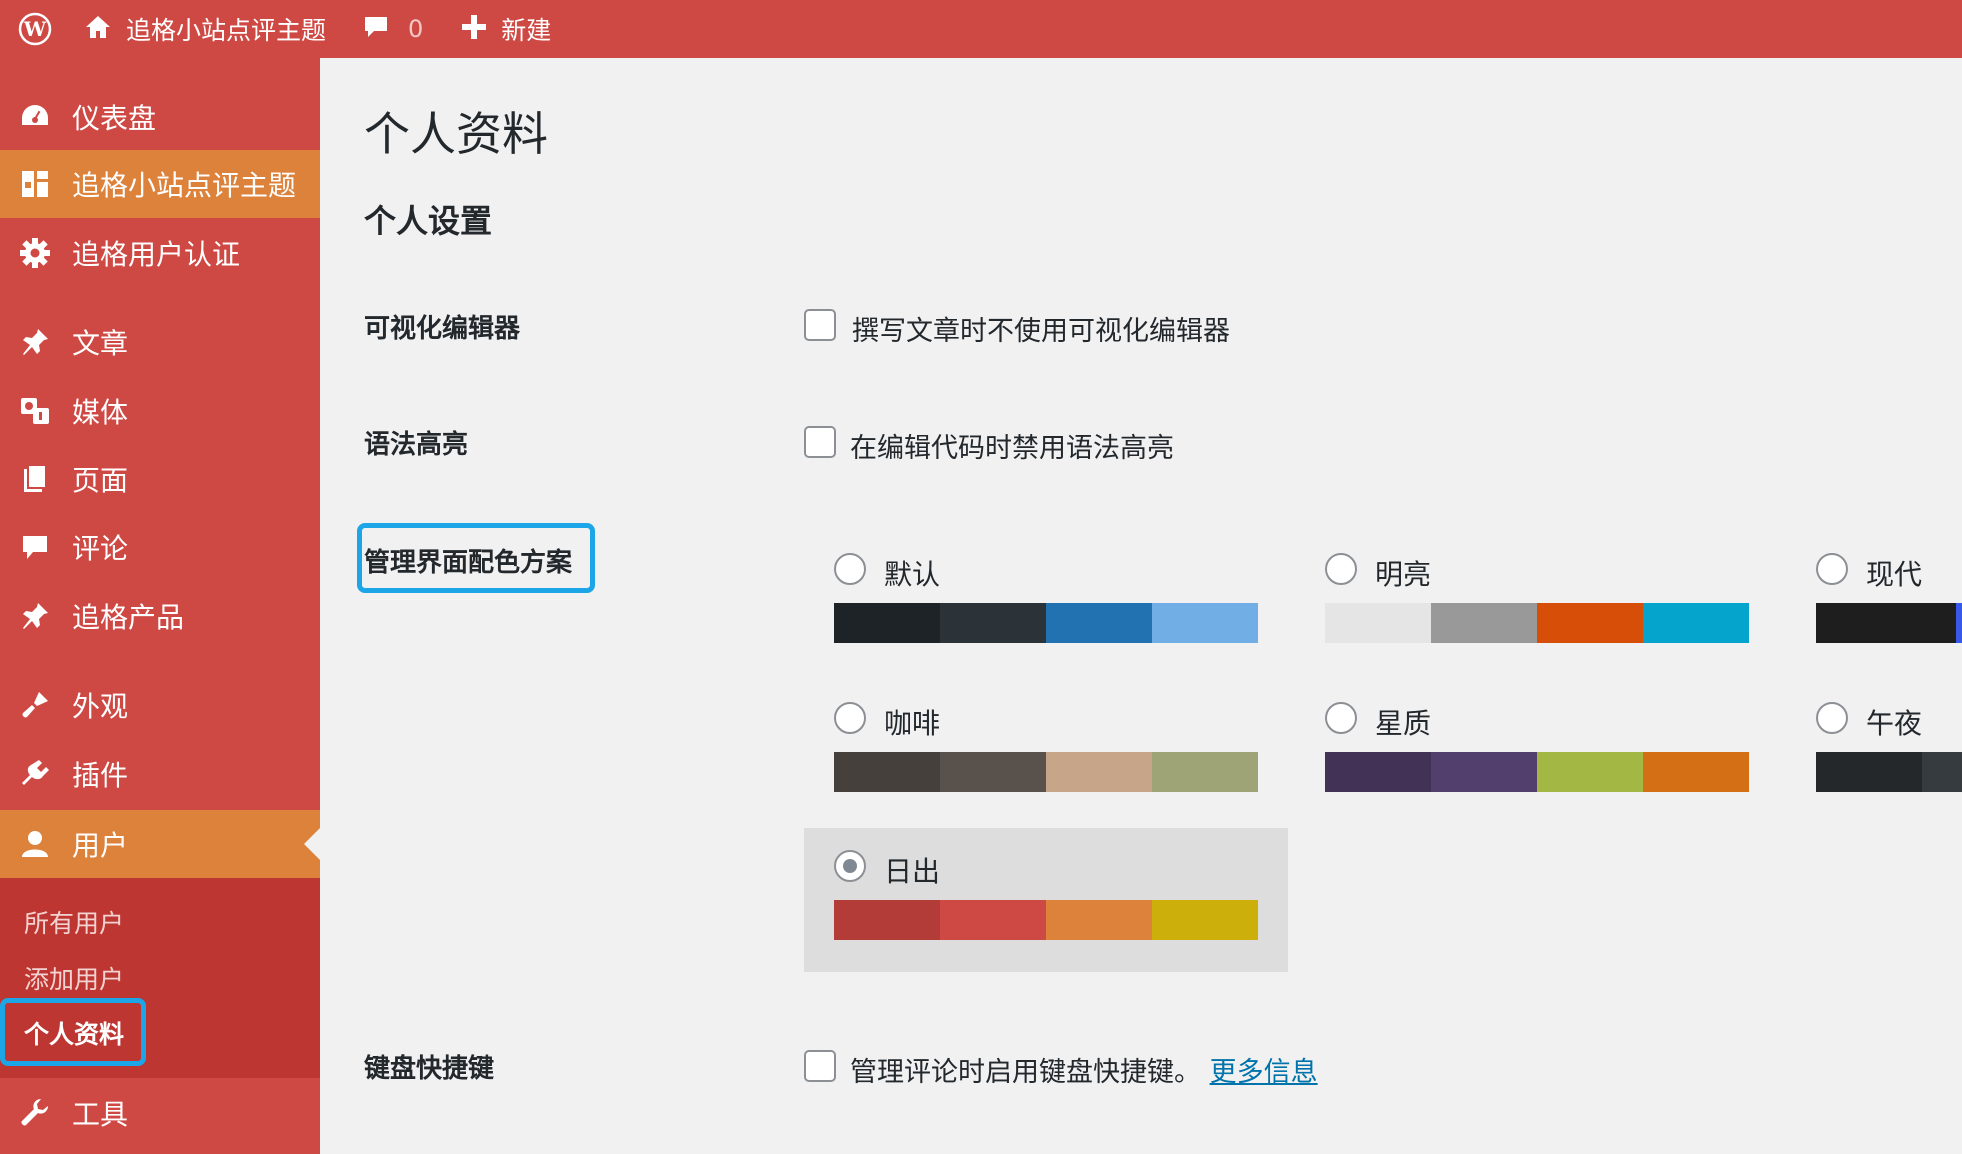 The image size is (1962, 1154). I want to click on site-home-link: 追格小站点评主题, so click(198, 29).